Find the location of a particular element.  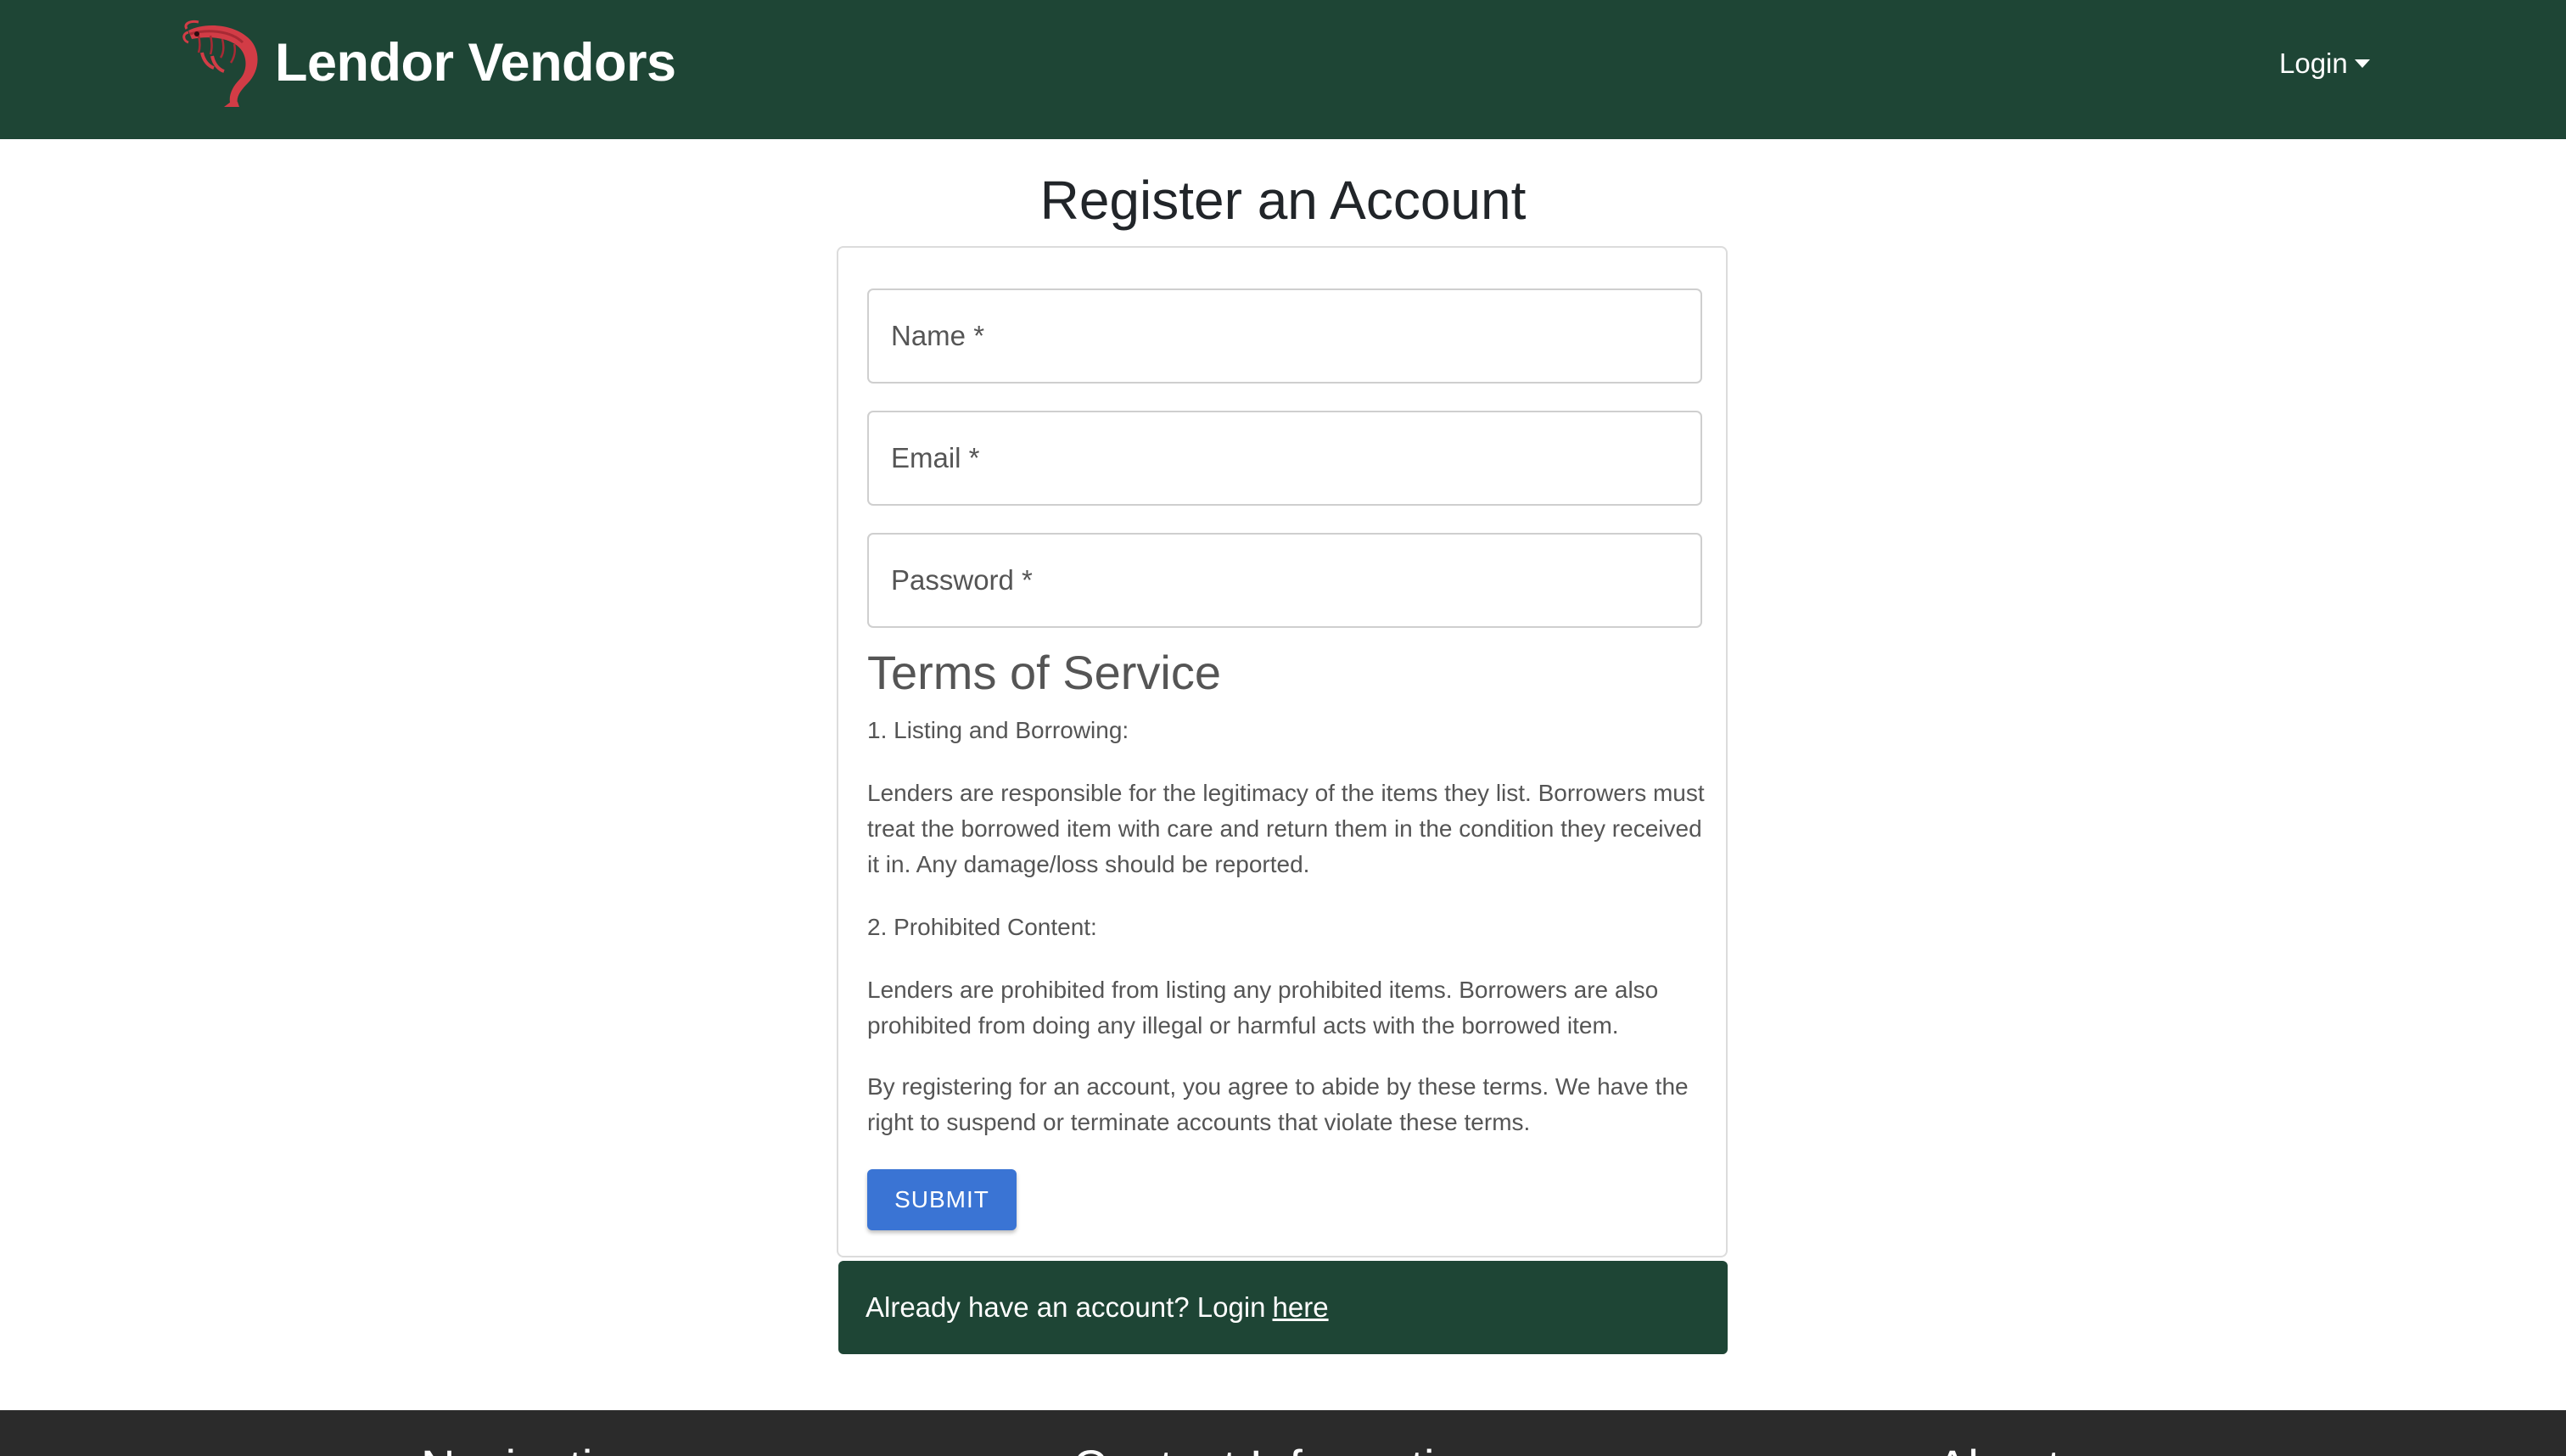

navbar: Lendor Vendors Login is located at coordinates (1283, 69).